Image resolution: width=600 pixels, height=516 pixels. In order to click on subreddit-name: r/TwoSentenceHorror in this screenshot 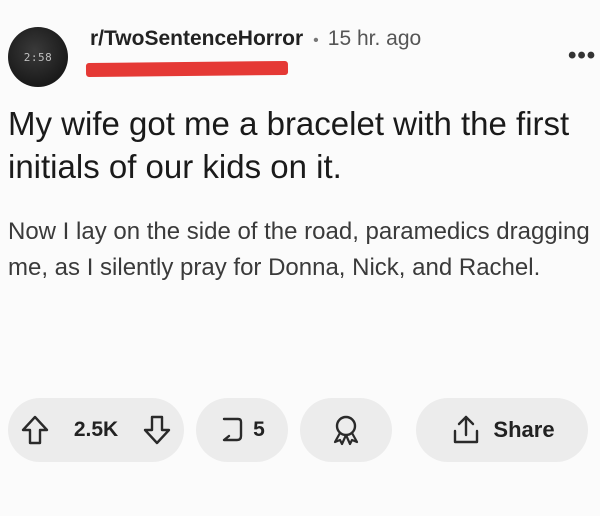, I will do `click(196, 39)`.